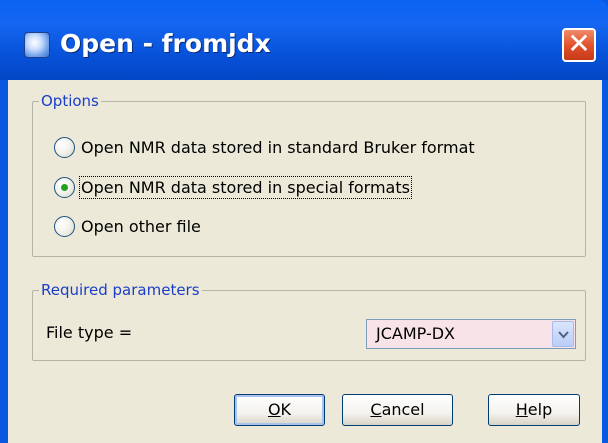 This screenshot has height=443, width=608. I want to click on help-mnemonic: H, so click(521, 409).